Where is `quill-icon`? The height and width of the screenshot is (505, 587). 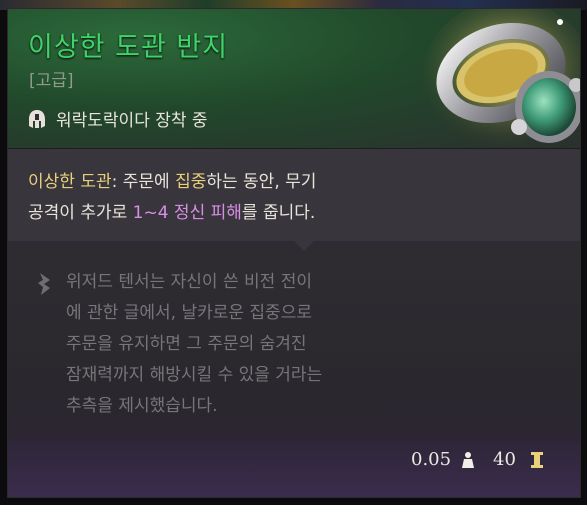
quill-icon is located at coordinates (44, 284).